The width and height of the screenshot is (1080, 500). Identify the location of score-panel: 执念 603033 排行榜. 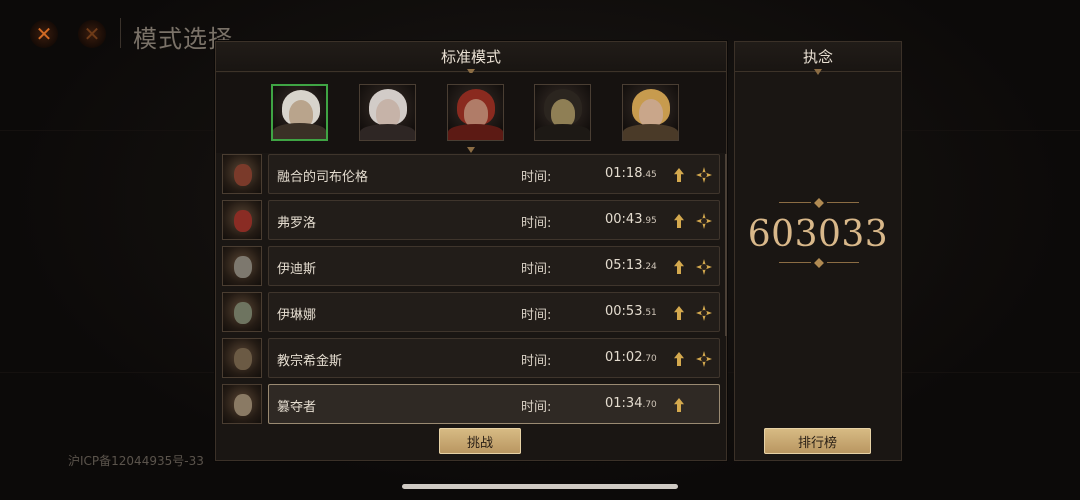
(818, 251).